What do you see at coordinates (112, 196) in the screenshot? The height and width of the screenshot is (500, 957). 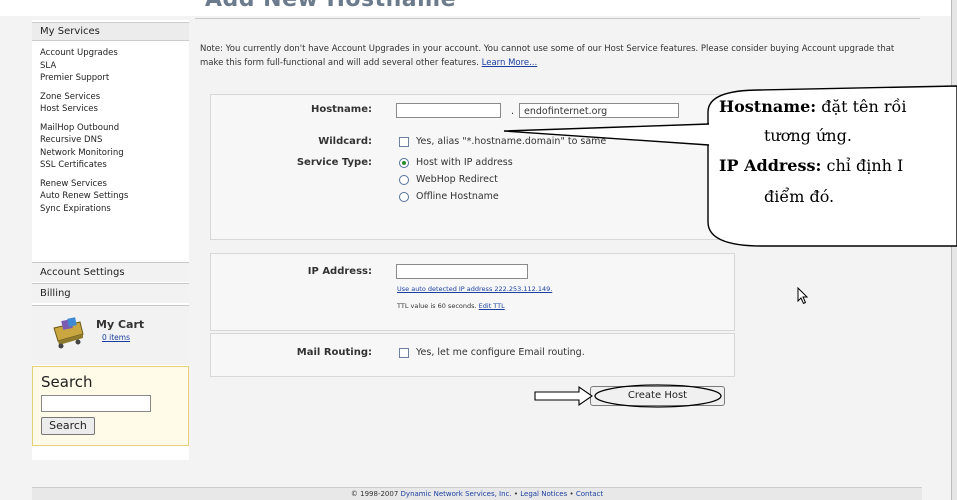 I see `sidebar-item-auto-renew-settings: Auto Renew Settings` at bounding box center [112, 196].